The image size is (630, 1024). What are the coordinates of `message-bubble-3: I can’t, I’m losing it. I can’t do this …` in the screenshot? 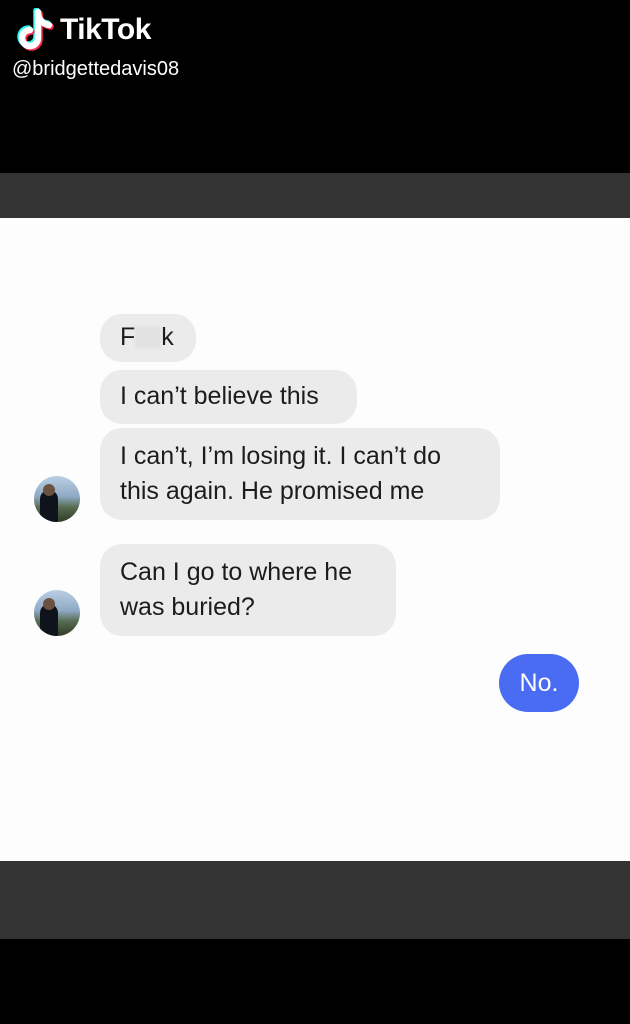 It's located at (300, 474).